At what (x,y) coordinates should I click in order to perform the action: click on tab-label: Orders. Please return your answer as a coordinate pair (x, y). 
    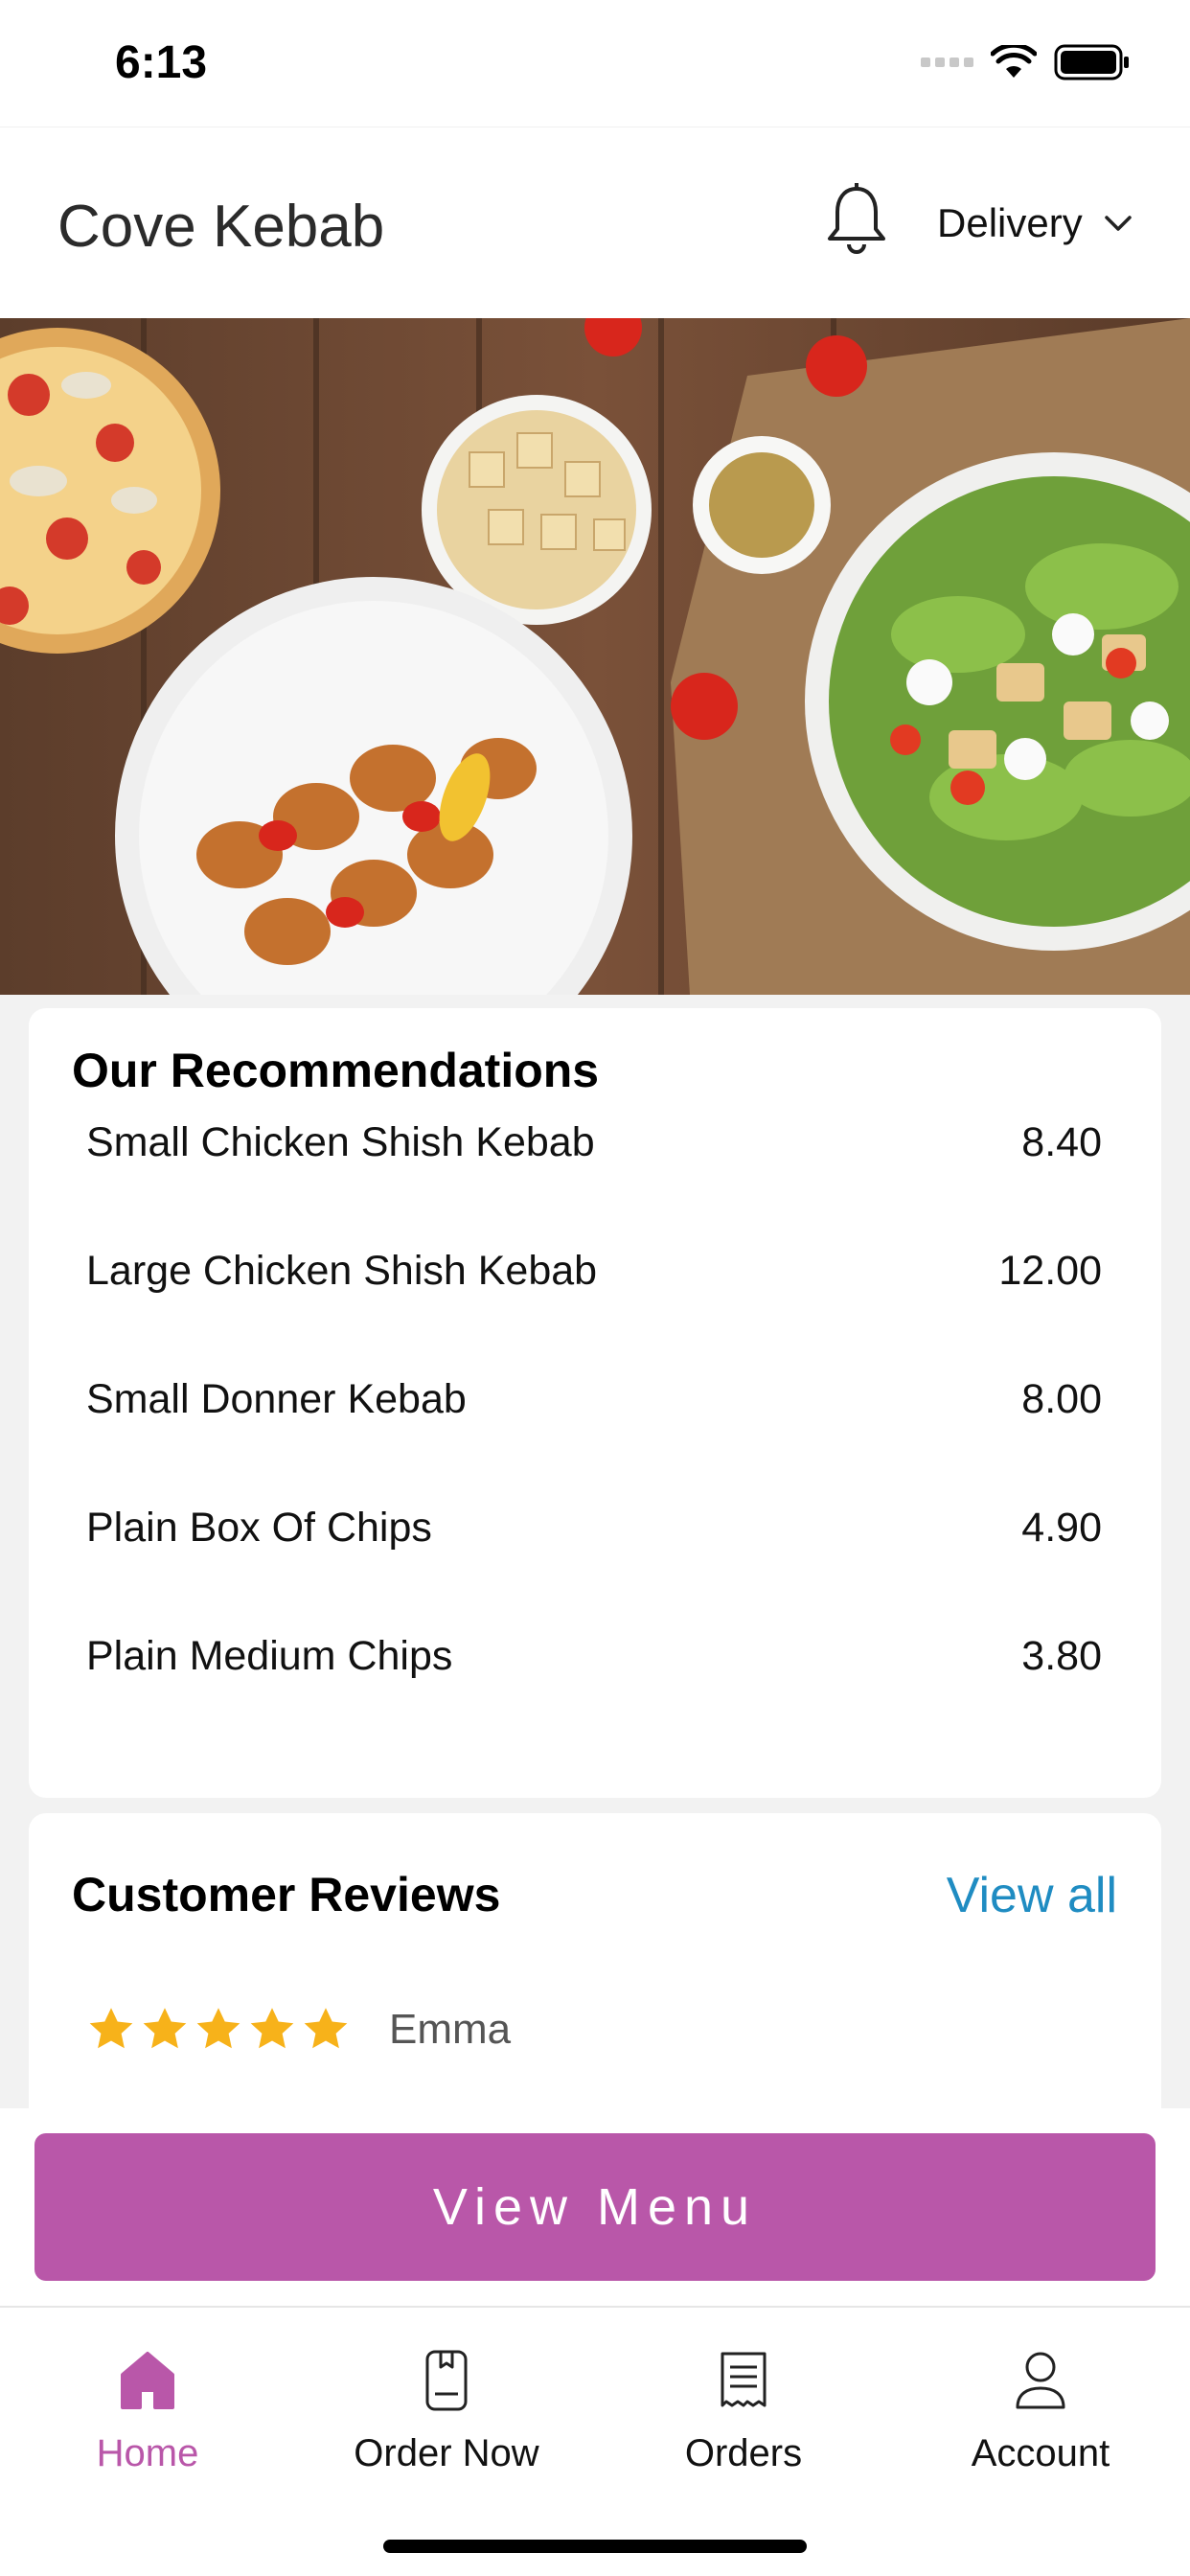
    Looking at the image, I should click on (744, 2453).